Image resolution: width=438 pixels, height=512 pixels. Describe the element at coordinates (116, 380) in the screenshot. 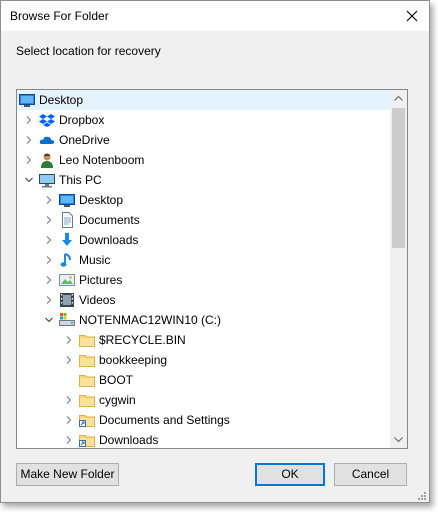

I see `tree-item-label: BOOT` at that location.